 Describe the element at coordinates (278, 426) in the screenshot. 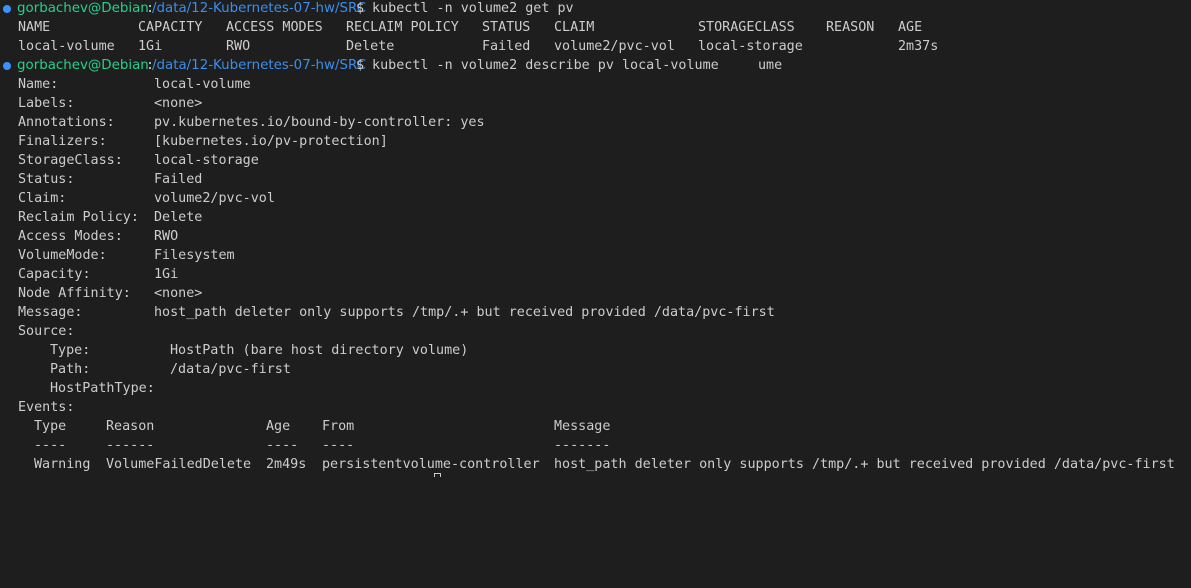

I see `events-header-cell: Age` at that location.